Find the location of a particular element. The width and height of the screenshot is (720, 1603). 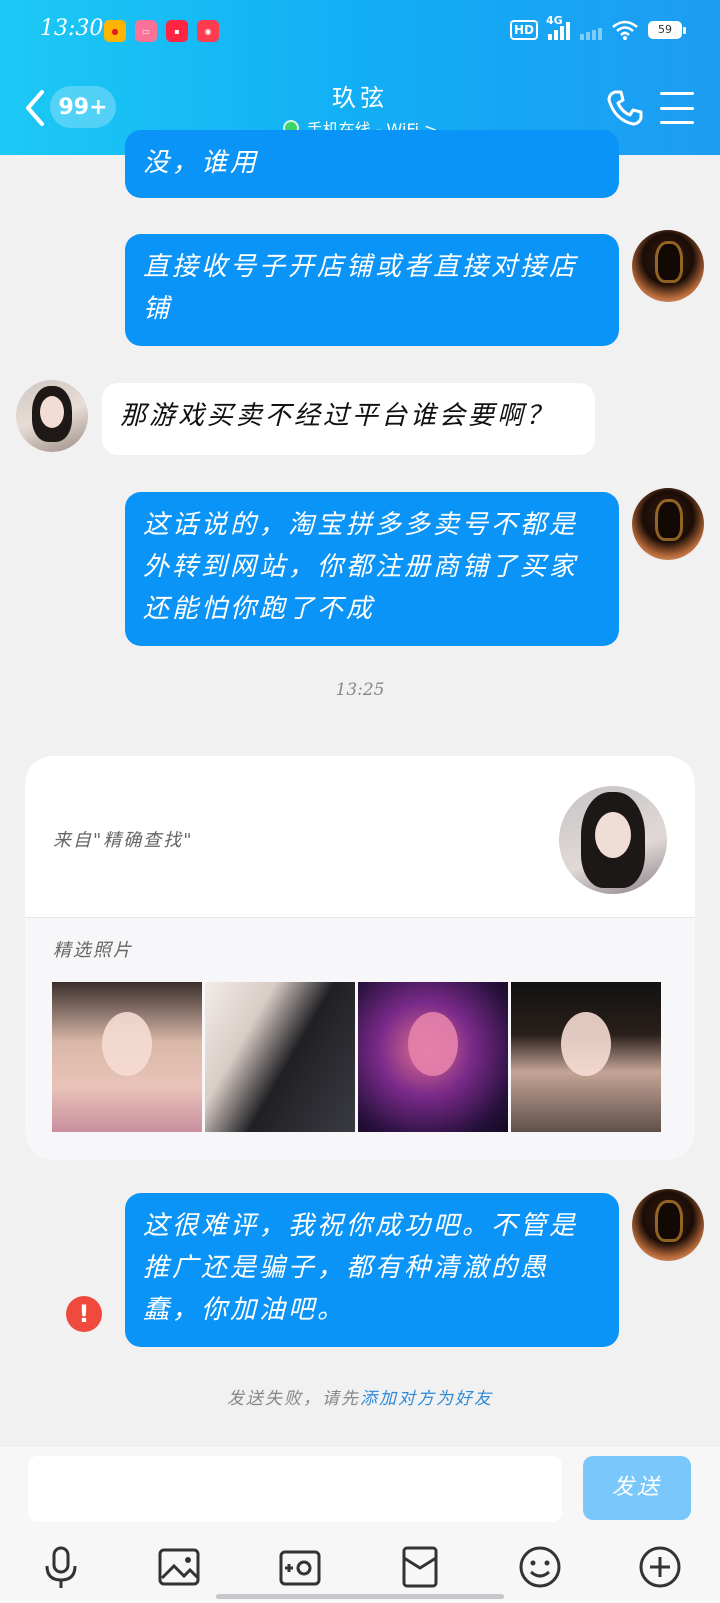

status-indicators: HD 4G 59 is located at coordinates (597, 27).